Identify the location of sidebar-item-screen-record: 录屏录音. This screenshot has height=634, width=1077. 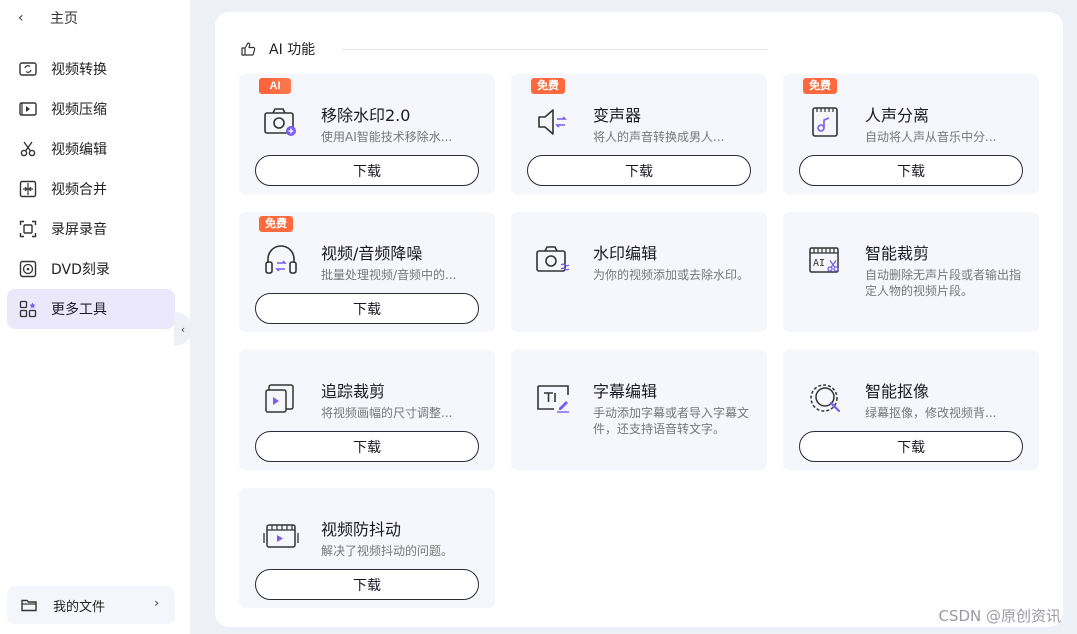
(91, 229).